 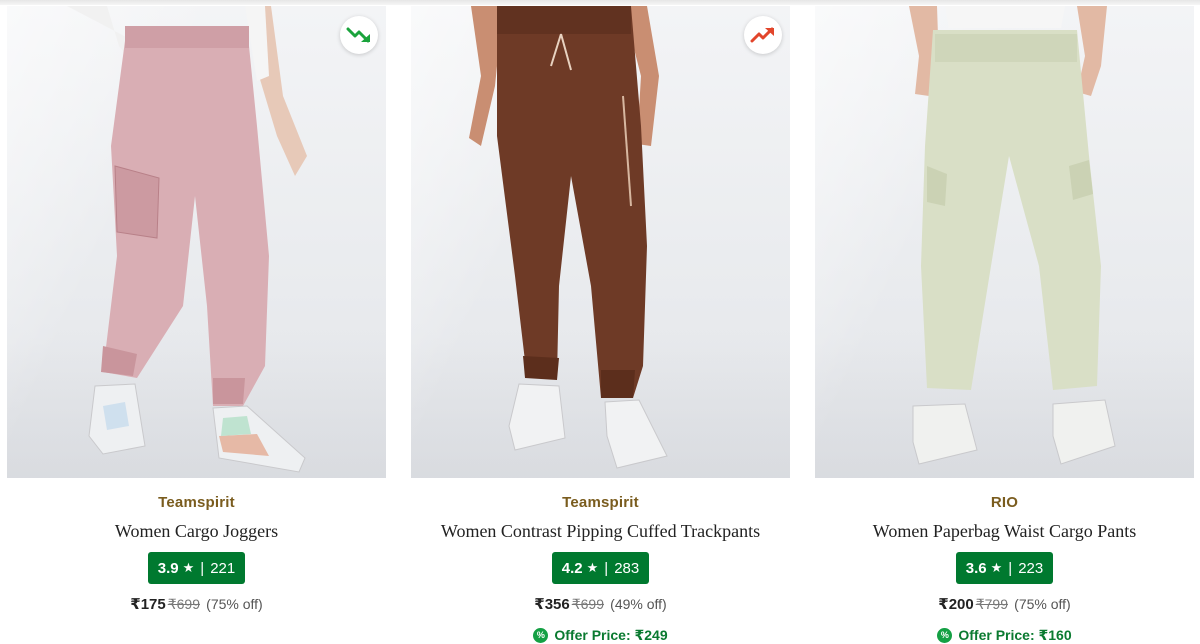 I want to click on discount-percent: (49% off), so click(x=638, y=604).